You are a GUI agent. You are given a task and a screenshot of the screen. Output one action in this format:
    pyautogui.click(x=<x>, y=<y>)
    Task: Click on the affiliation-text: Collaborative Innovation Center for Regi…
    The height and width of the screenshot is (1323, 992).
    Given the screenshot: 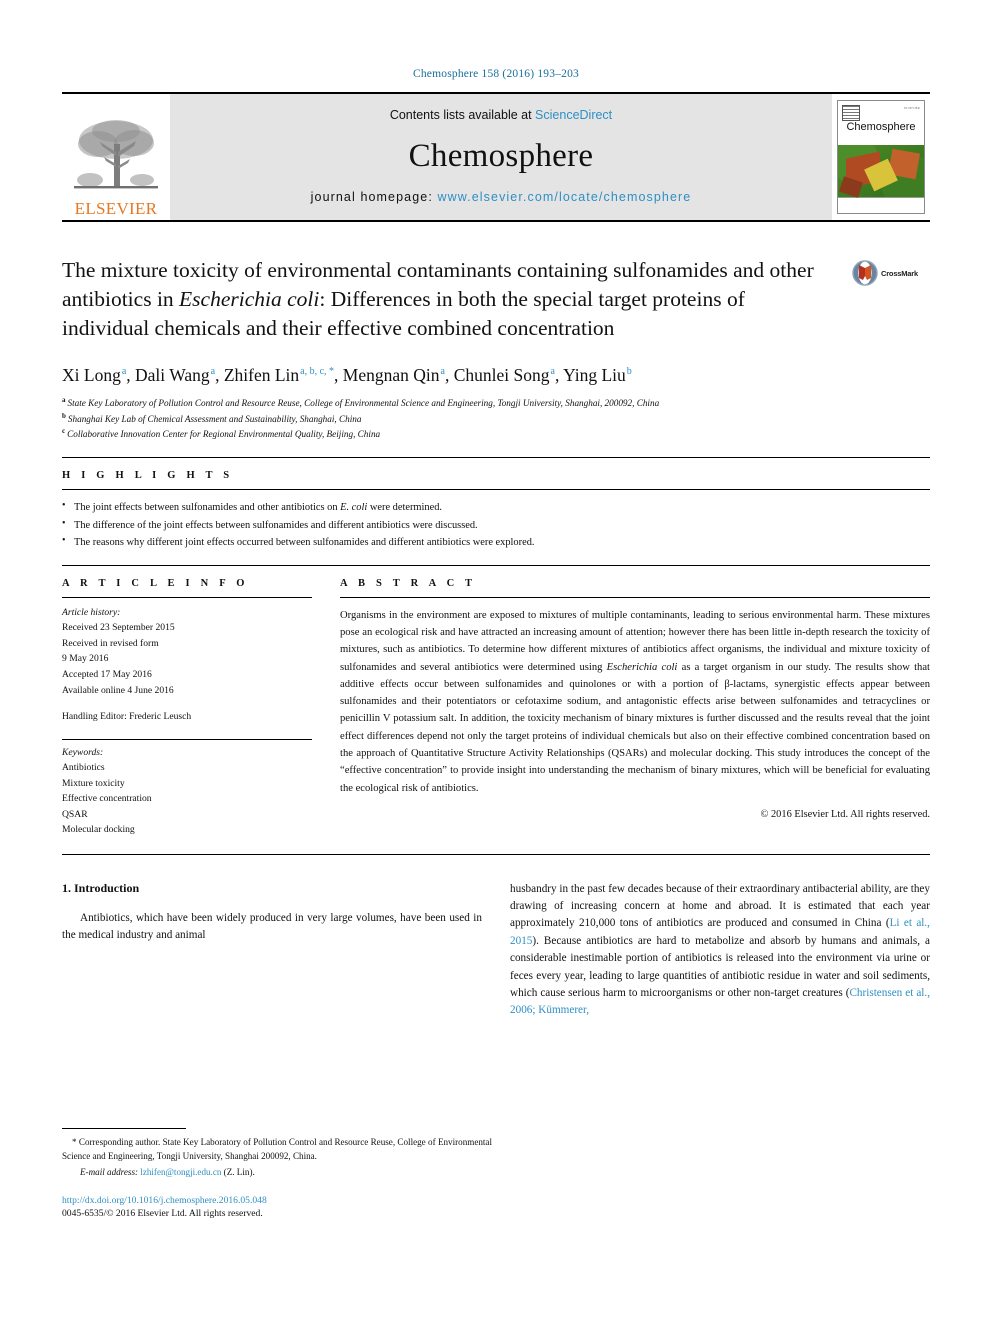 What is the action you would take?
    pyautogui.click(x=224, y=434)
    